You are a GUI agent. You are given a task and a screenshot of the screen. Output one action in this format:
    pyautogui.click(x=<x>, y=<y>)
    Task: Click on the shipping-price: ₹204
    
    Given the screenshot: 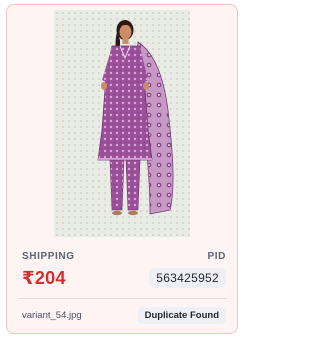 What is the action you would take?
    pyautogui.click(x=44, y=277)
    